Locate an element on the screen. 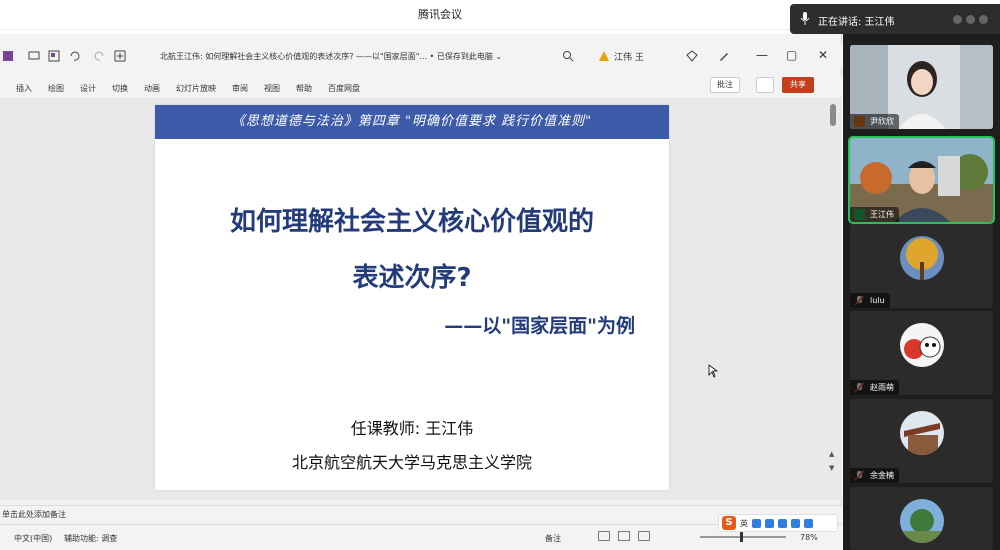 The width and height of the screenshot is (1000, 550). comment-button: 批注 is located at coordinates (725, 85).